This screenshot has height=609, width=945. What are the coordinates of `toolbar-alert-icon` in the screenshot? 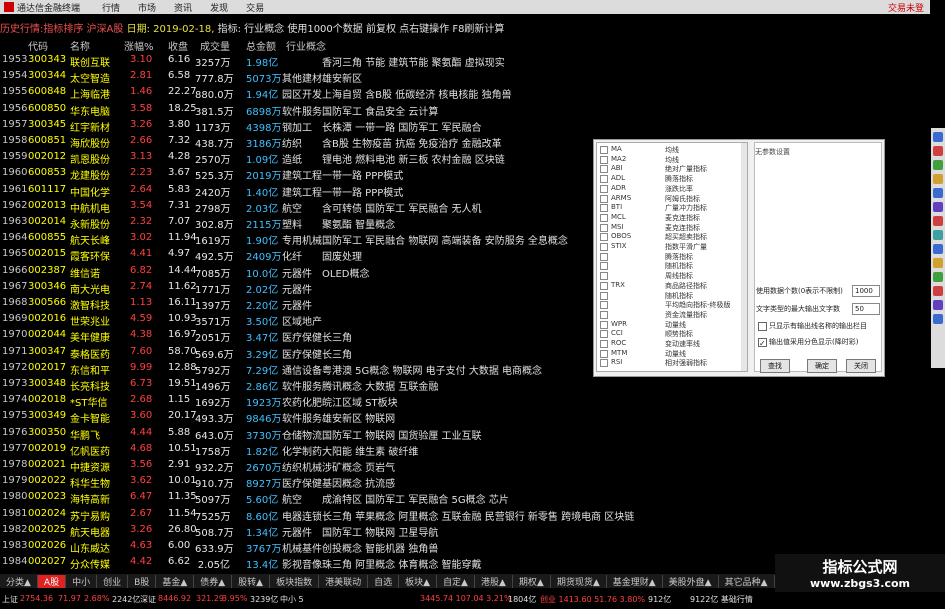 It's located at (938, 151).